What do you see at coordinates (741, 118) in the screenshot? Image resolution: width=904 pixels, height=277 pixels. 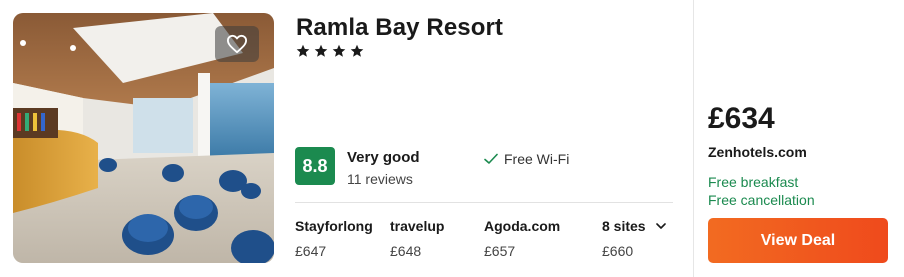 I see `deal-price: £634` at bounding box center [741, 118].